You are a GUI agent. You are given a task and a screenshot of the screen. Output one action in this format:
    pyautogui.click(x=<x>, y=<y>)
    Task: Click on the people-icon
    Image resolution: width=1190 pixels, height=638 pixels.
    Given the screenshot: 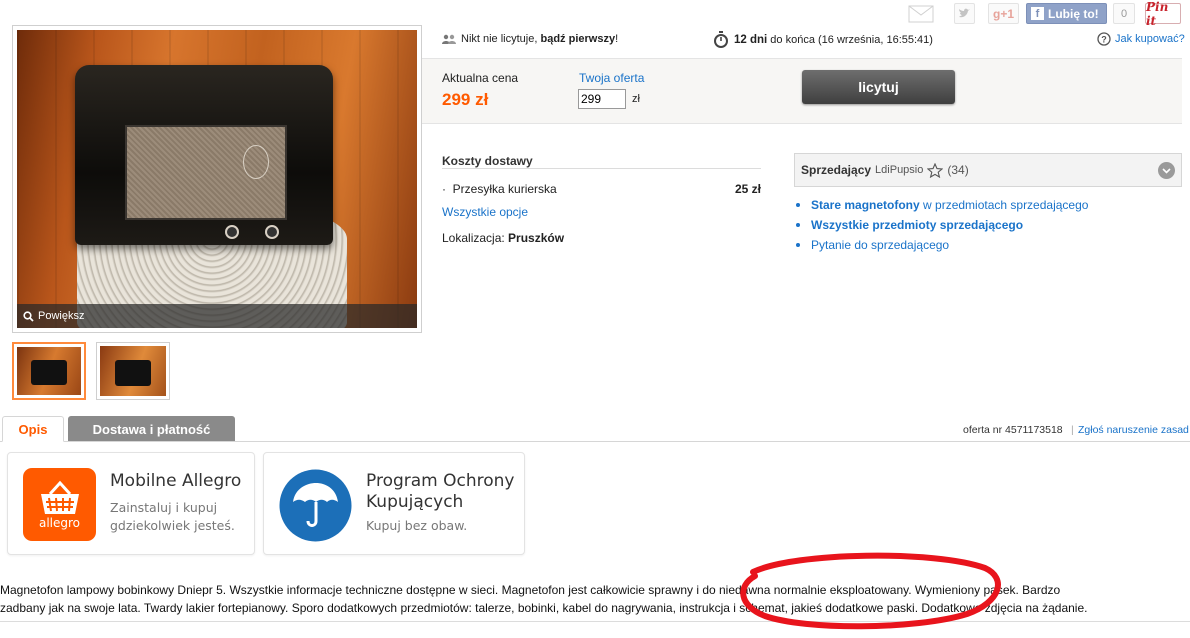 What is the action you would take?
    pyautogui.click(x=449, y=39)
    